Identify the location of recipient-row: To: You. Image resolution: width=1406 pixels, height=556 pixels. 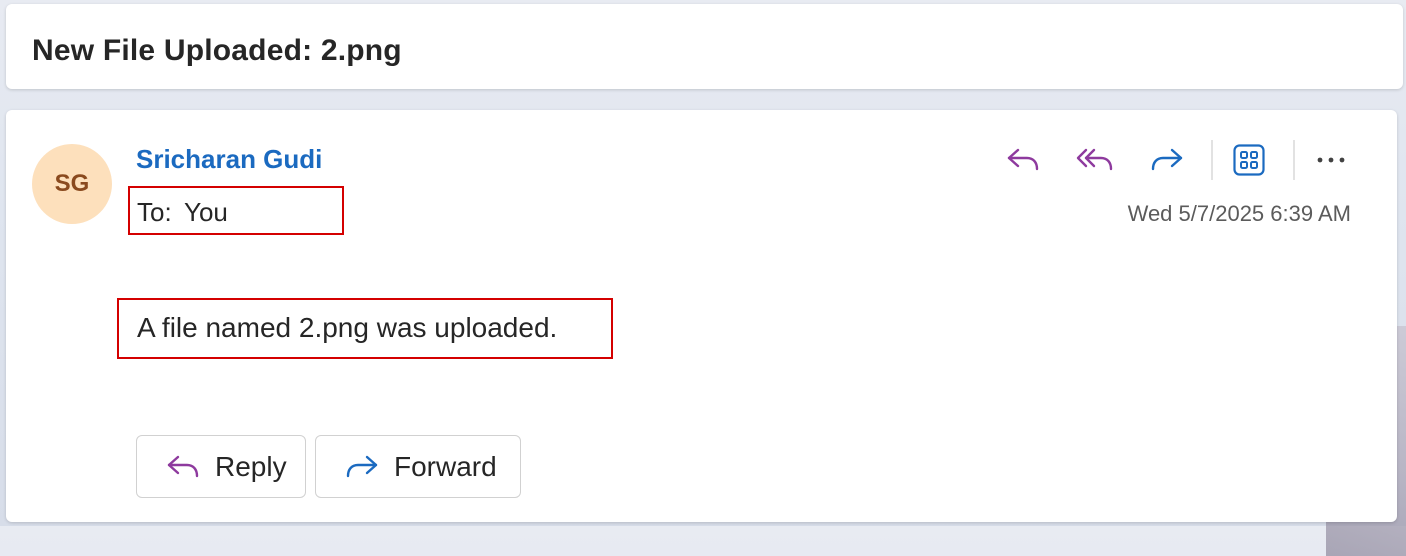
(236, 210).